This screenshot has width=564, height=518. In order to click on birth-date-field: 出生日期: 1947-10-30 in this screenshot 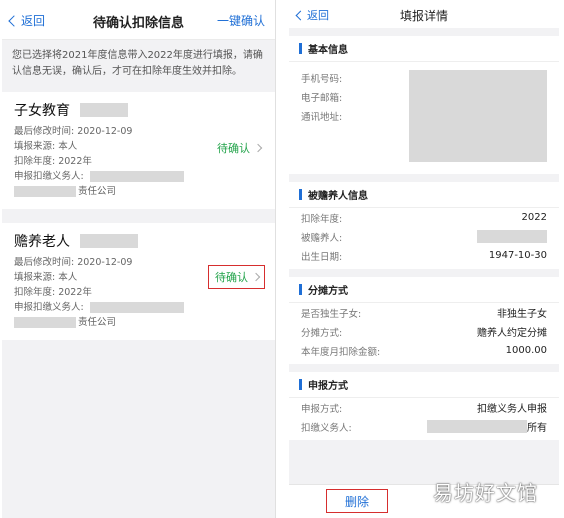, I will do `click(424, 255)`.